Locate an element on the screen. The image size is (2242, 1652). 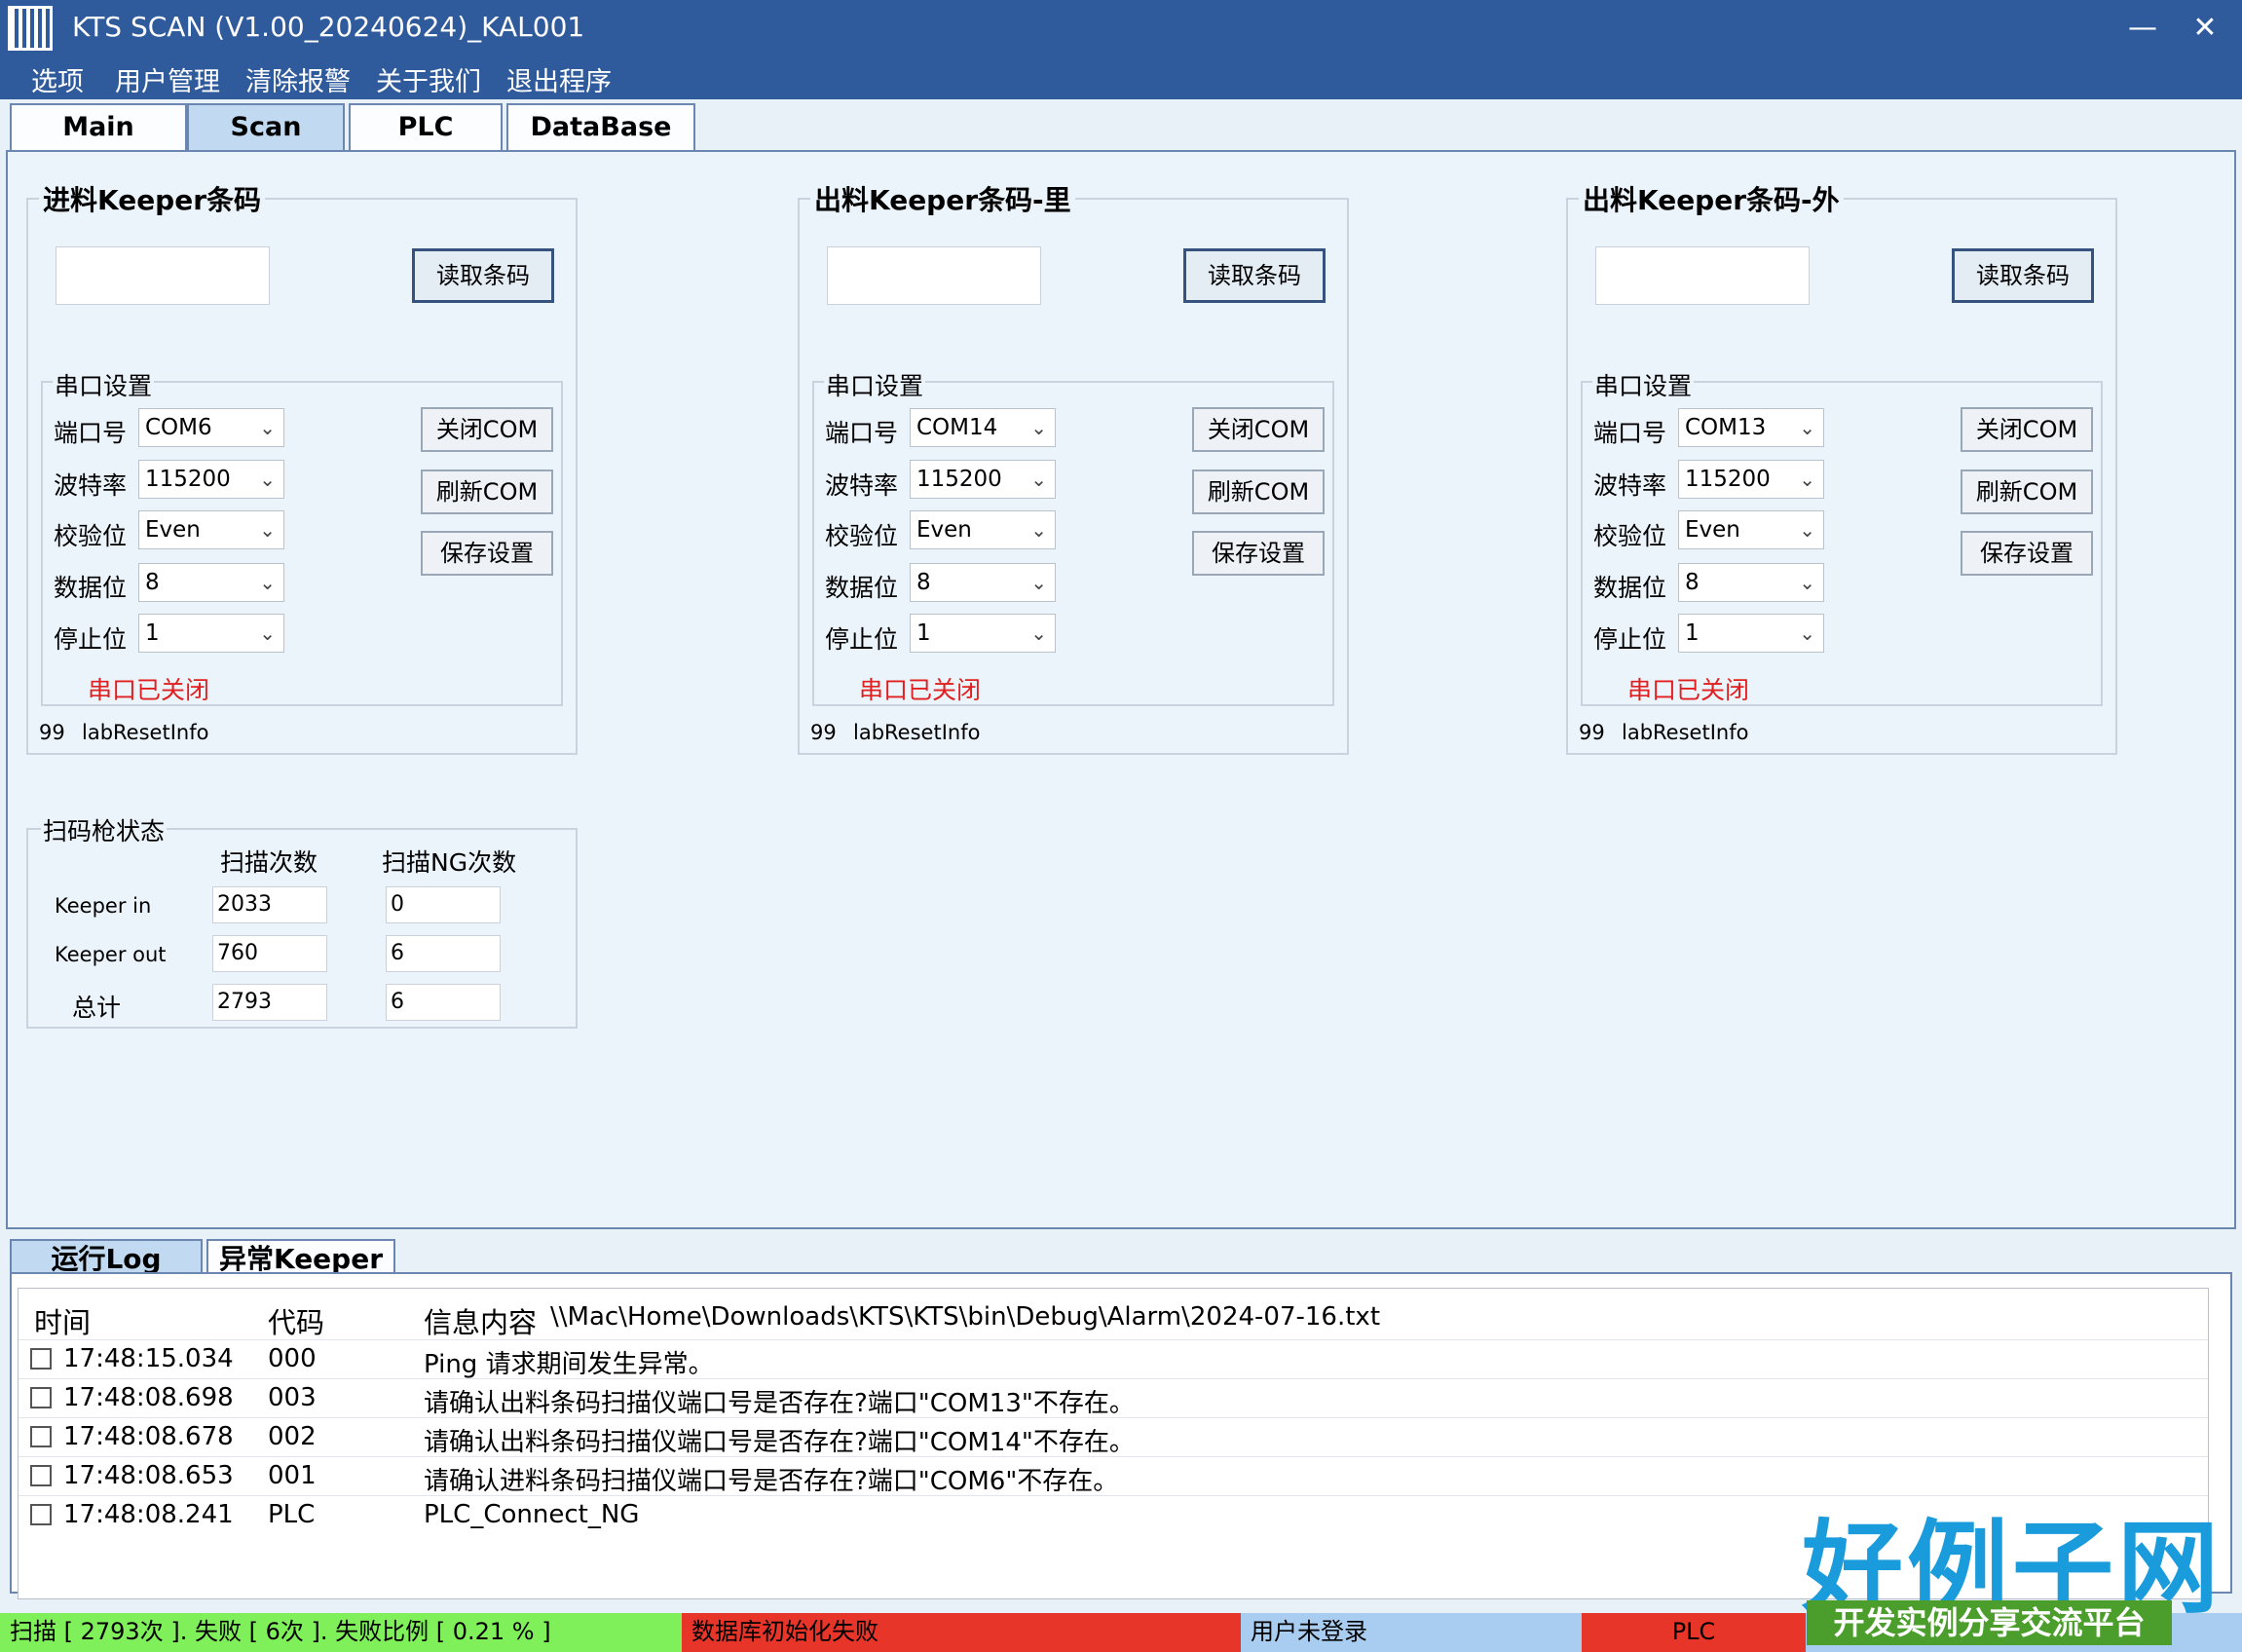
log-code: 001 is located at coordinates (292, 1476).